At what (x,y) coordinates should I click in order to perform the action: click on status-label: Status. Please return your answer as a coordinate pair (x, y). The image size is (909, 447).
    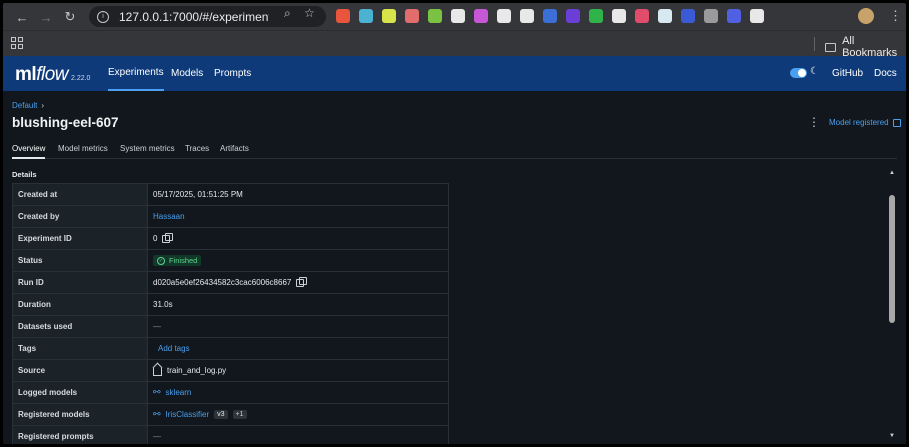
    Looking at the image, I should click on (80, 260).